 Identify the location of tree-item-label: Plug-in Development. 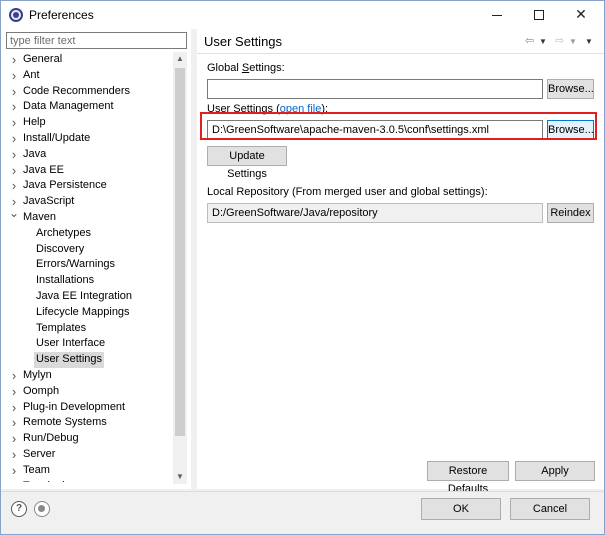
(74, 406).